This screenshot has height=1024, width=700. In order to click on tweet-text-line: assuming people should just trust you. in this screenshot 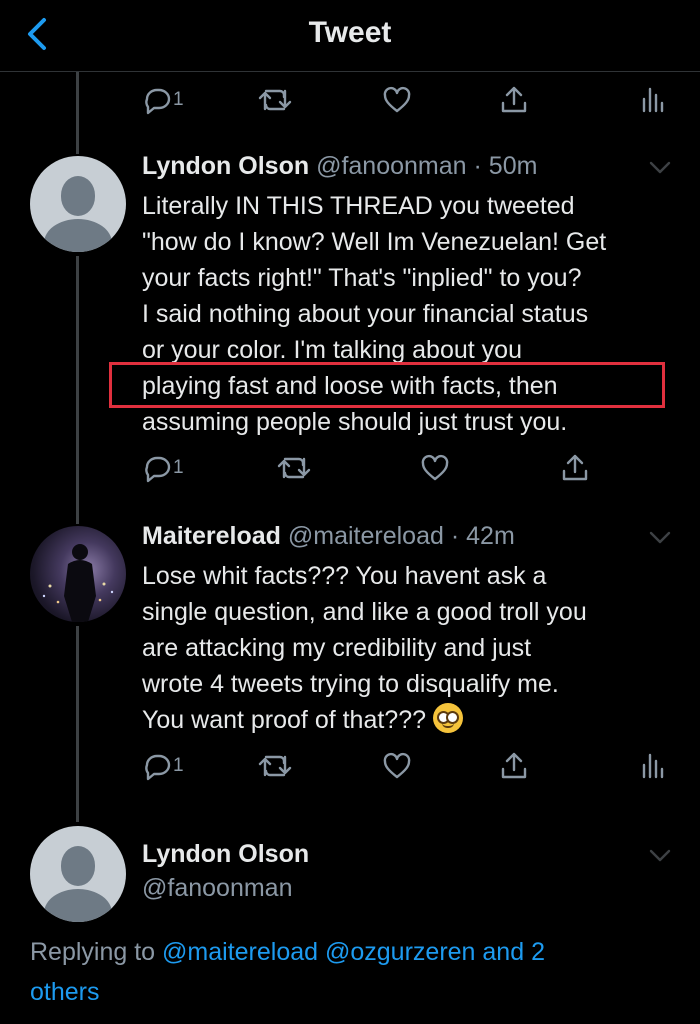, I will do `click(355, 422)`.